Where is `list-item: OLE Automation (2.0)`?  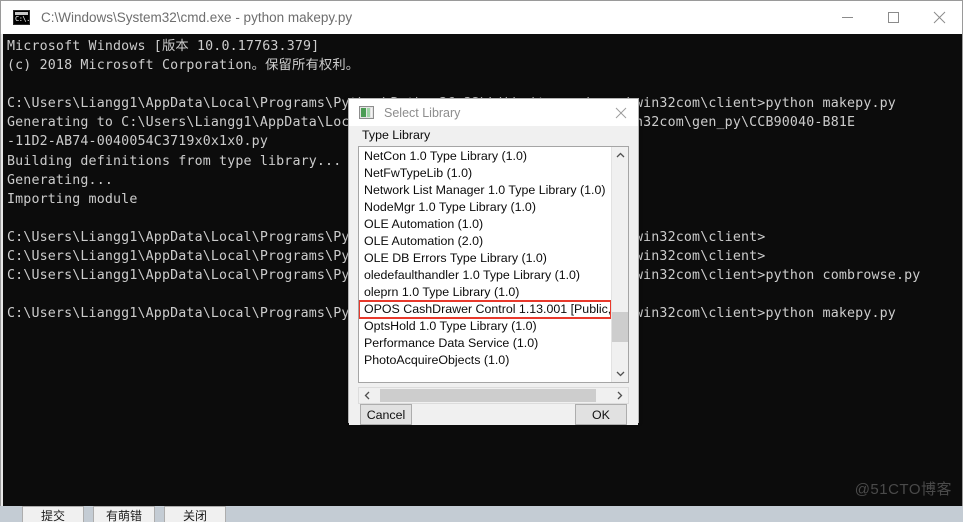 list-item: OLE Automation (2.0) is located at coordinates (485, 241).